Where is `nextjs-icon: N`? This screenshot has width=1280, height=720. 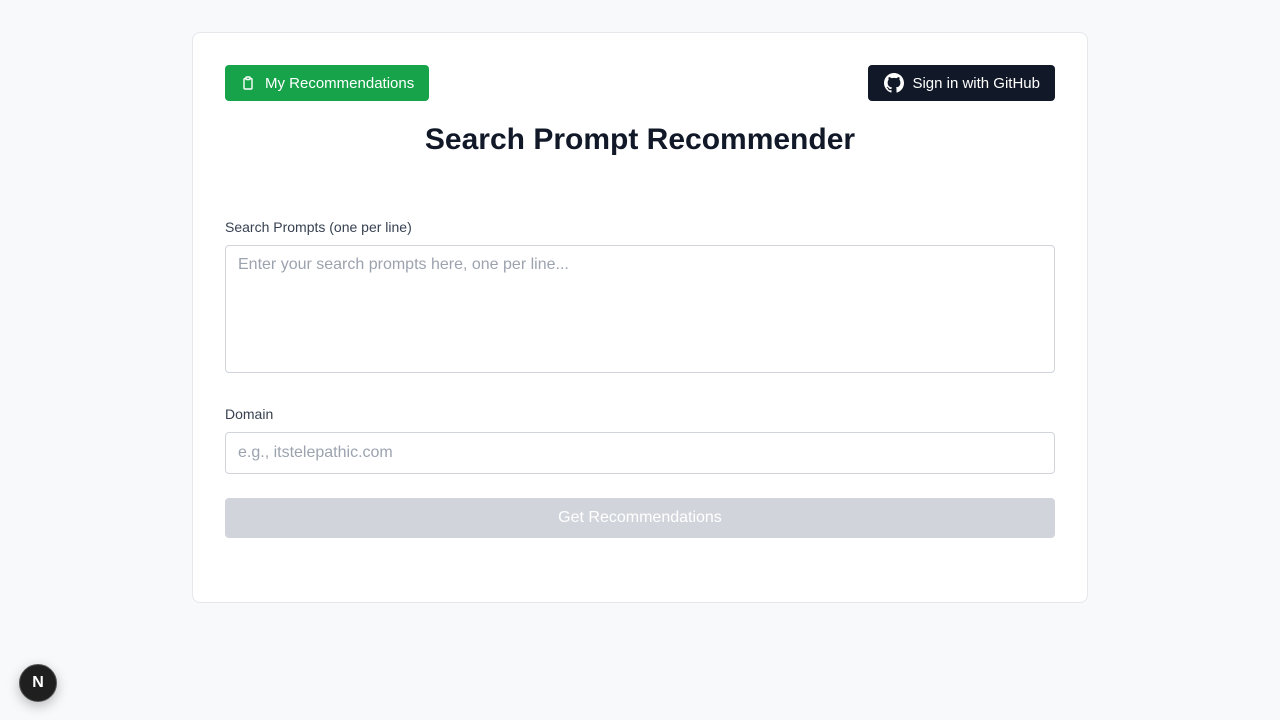 nextjs-icon: N is located at coordinates (38, 682).